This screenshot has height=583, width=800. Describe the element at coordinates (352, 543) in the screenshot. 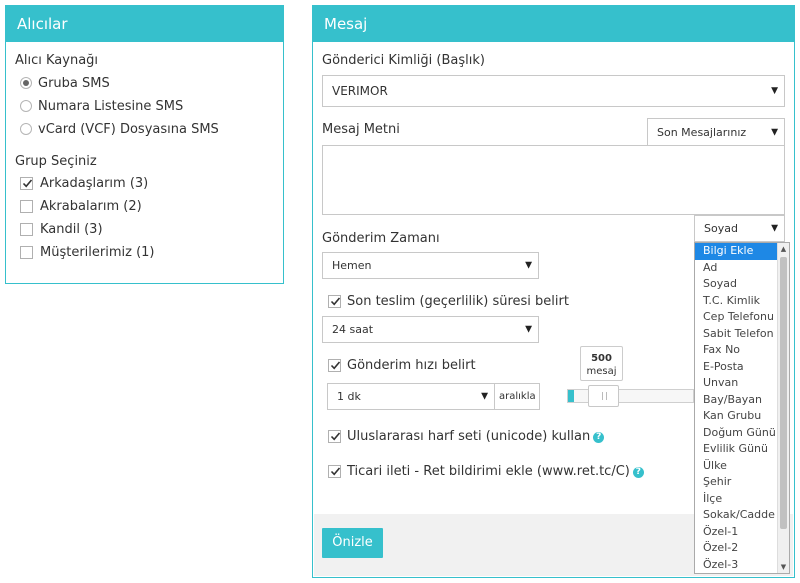

I see `preview-button: Önizle` at that location.